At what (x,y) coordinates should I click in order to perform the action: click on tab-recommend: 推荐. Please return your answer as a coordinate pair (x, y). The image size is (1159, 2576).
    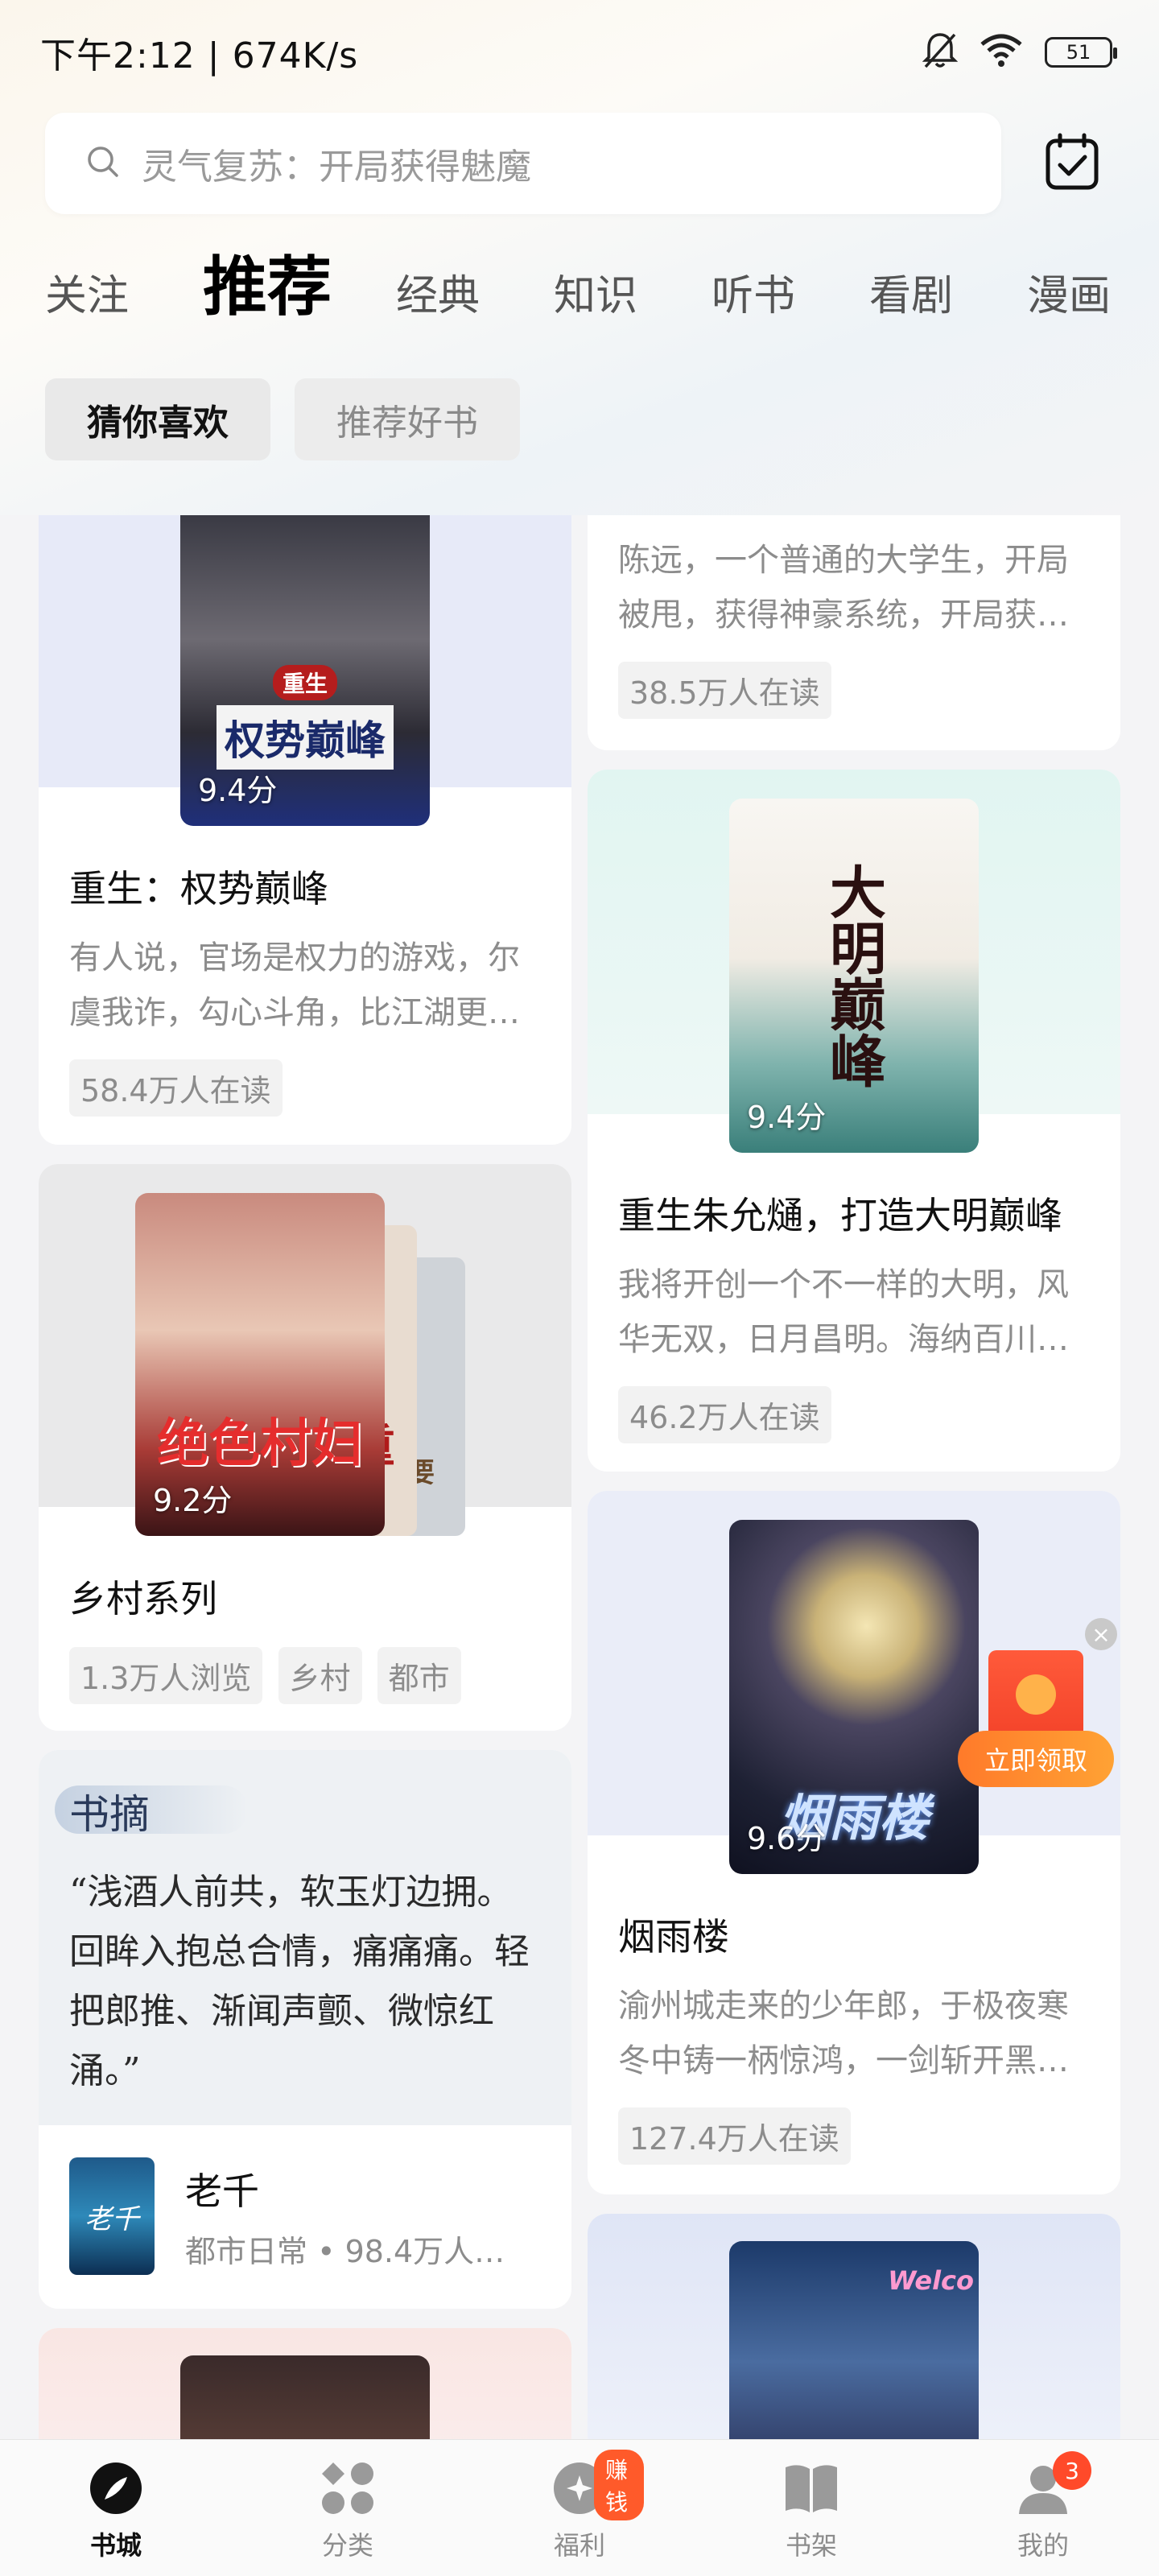
    Looking at the image, I should click on (267, 286).